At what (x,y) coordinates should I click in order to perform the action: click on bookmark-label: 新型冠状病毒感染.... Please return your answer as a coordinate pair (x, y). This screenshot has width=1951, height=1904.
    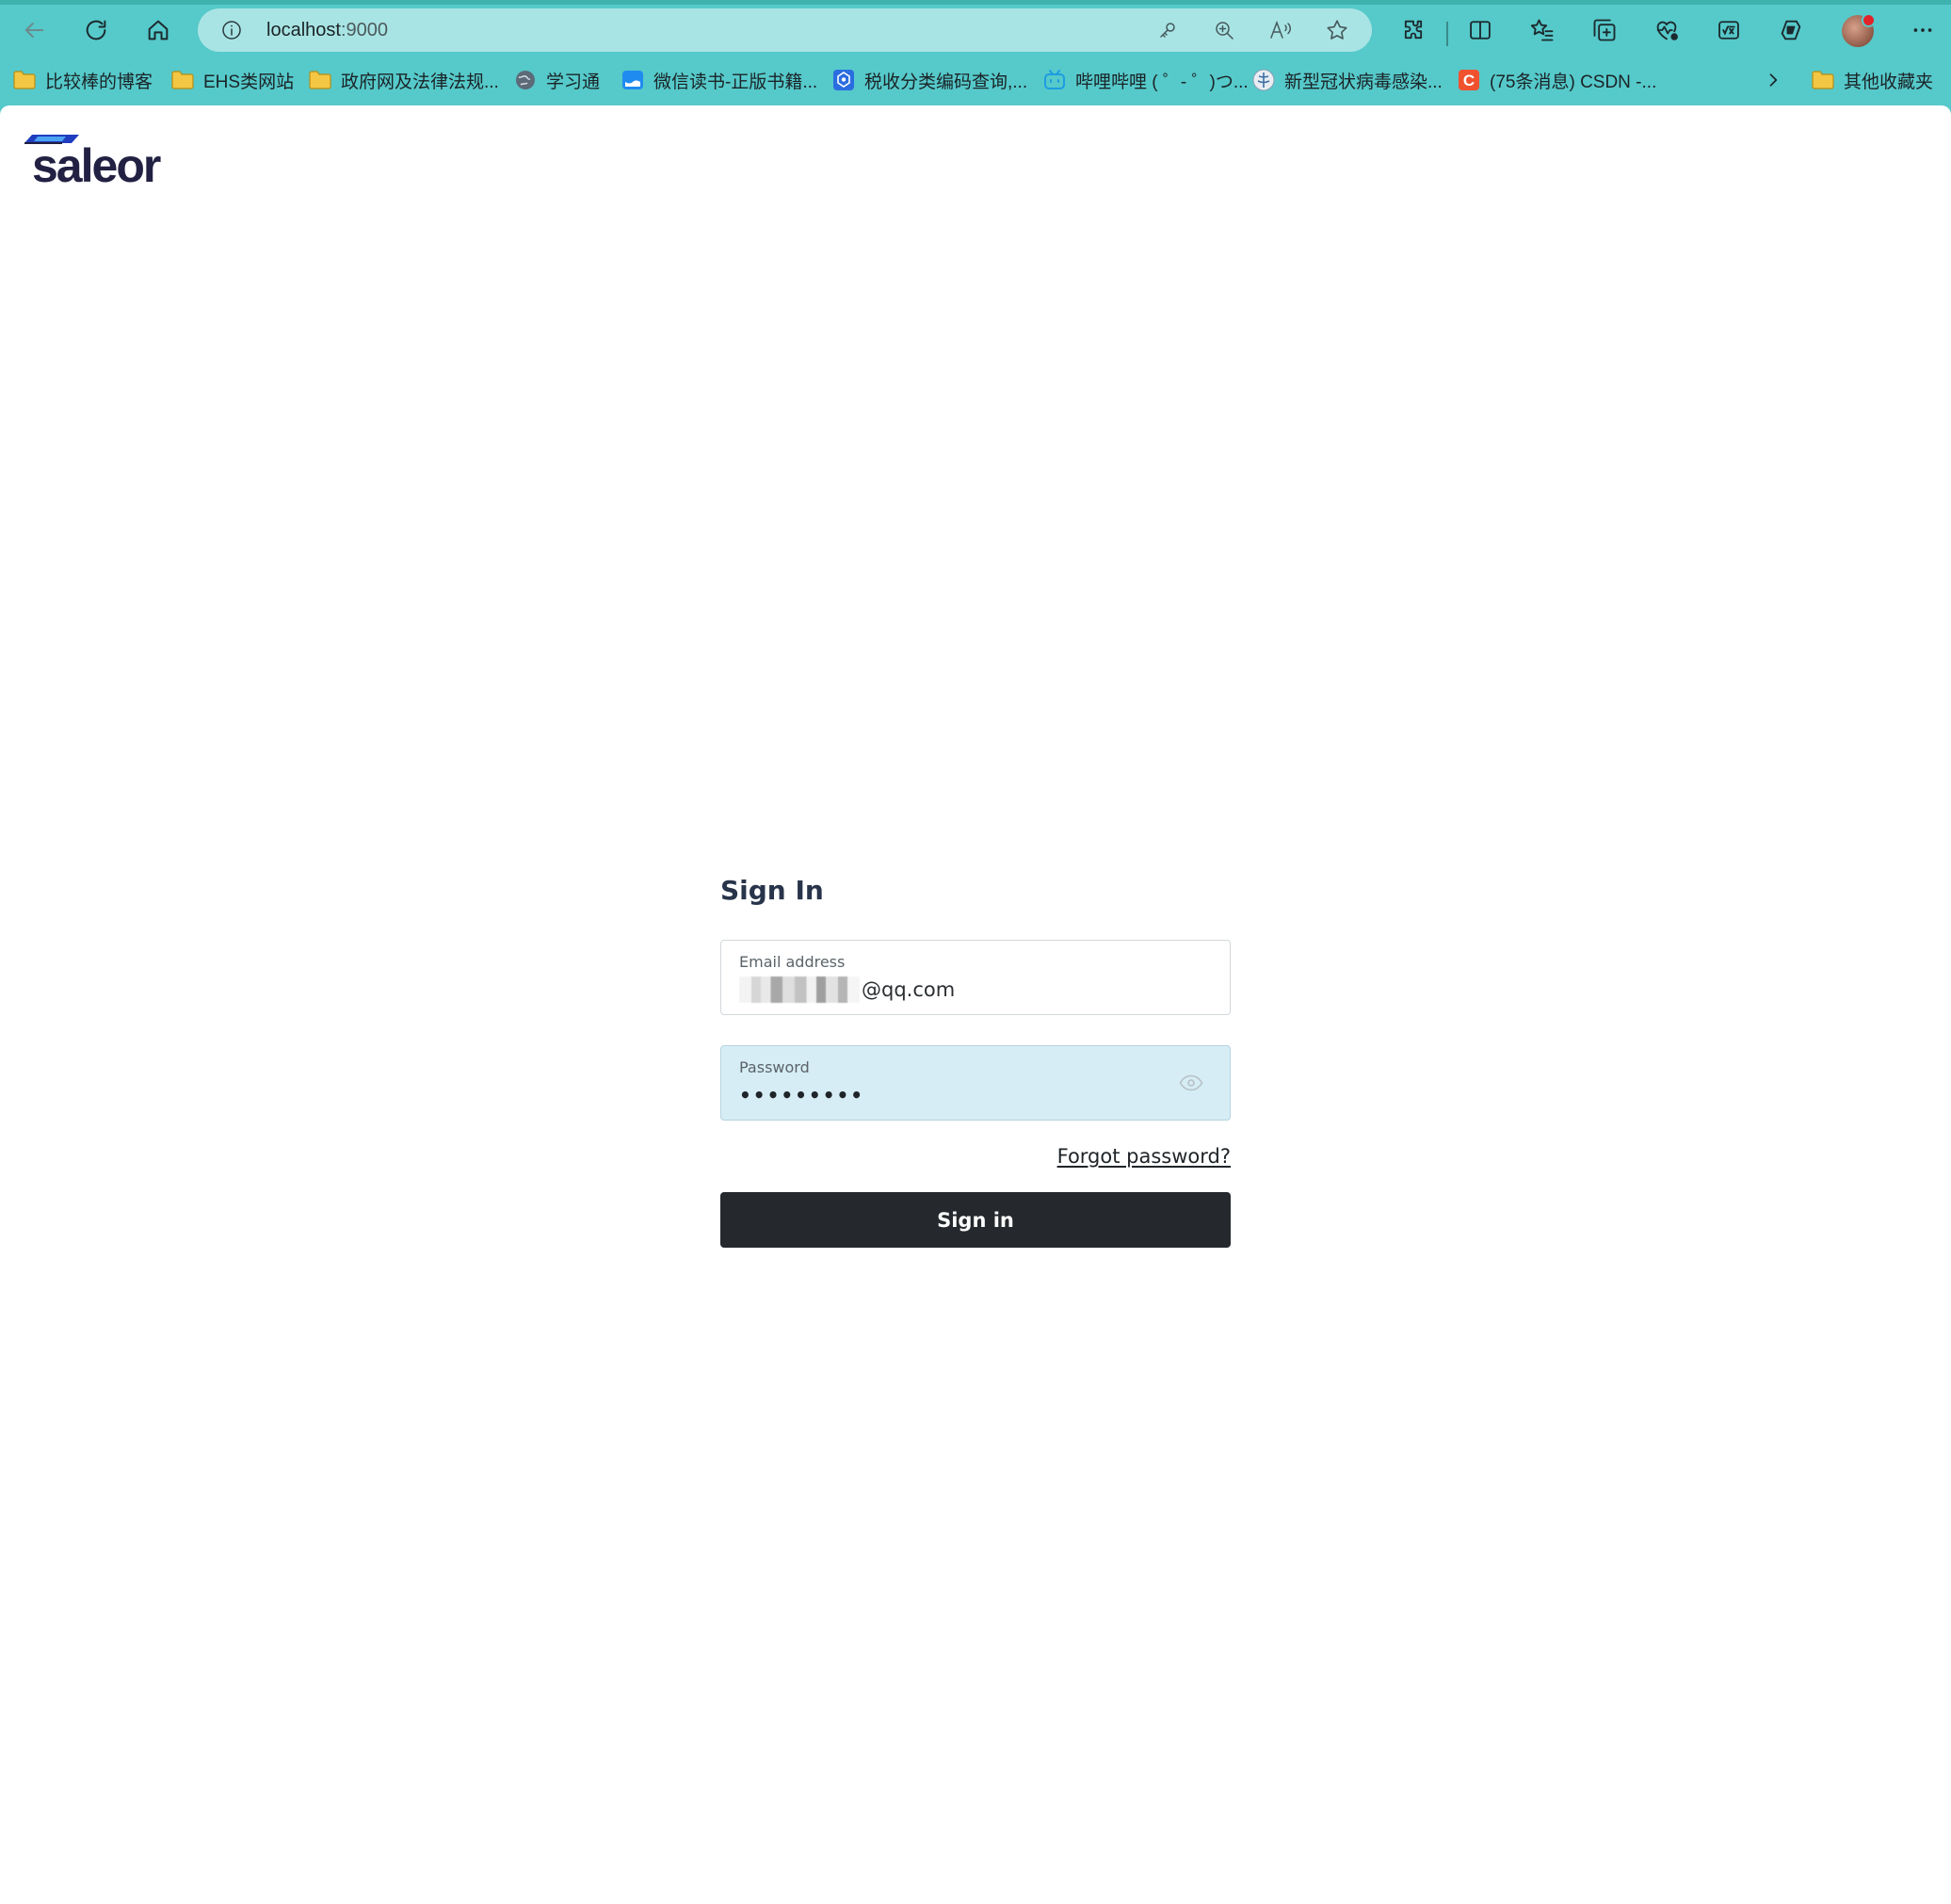
    Looking at the image, I should click on (1363, 82).